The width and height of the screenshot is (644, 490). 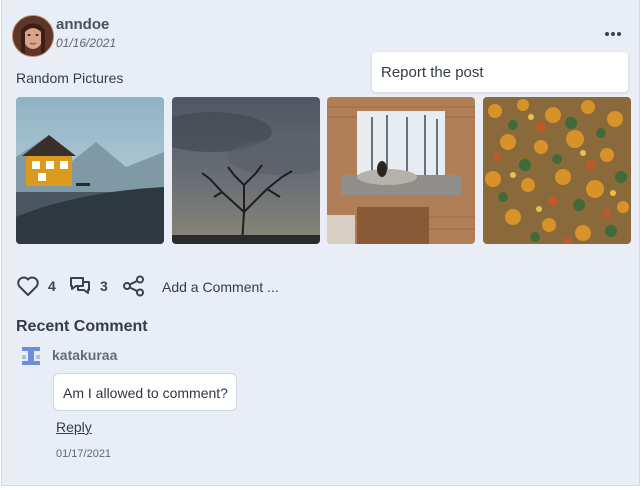 I want to click on cabin-window-photo, so click(x=401, y=170).